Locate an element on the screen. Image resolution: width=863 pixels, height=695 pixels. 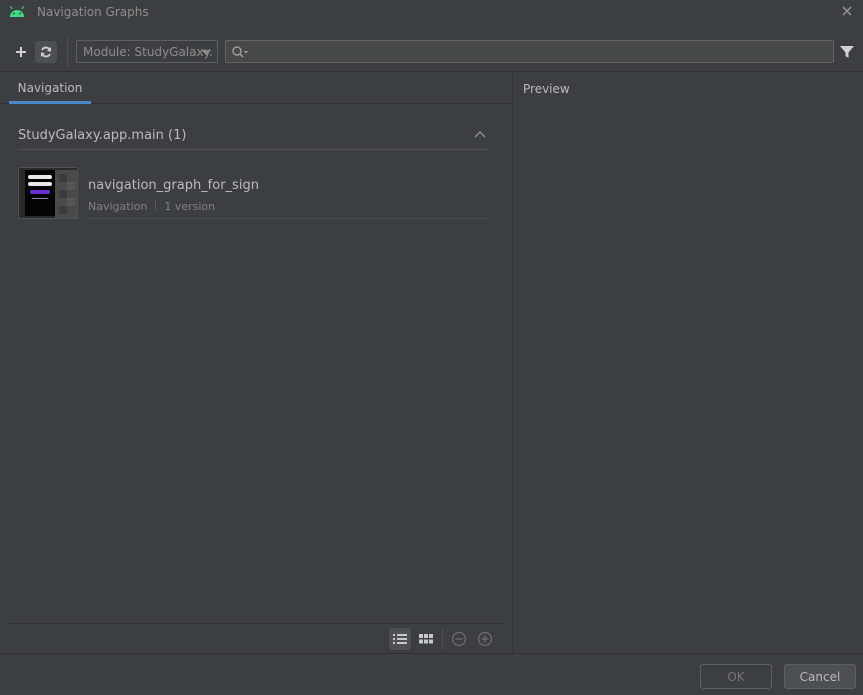
search-input is located at coordinates (539, 51).